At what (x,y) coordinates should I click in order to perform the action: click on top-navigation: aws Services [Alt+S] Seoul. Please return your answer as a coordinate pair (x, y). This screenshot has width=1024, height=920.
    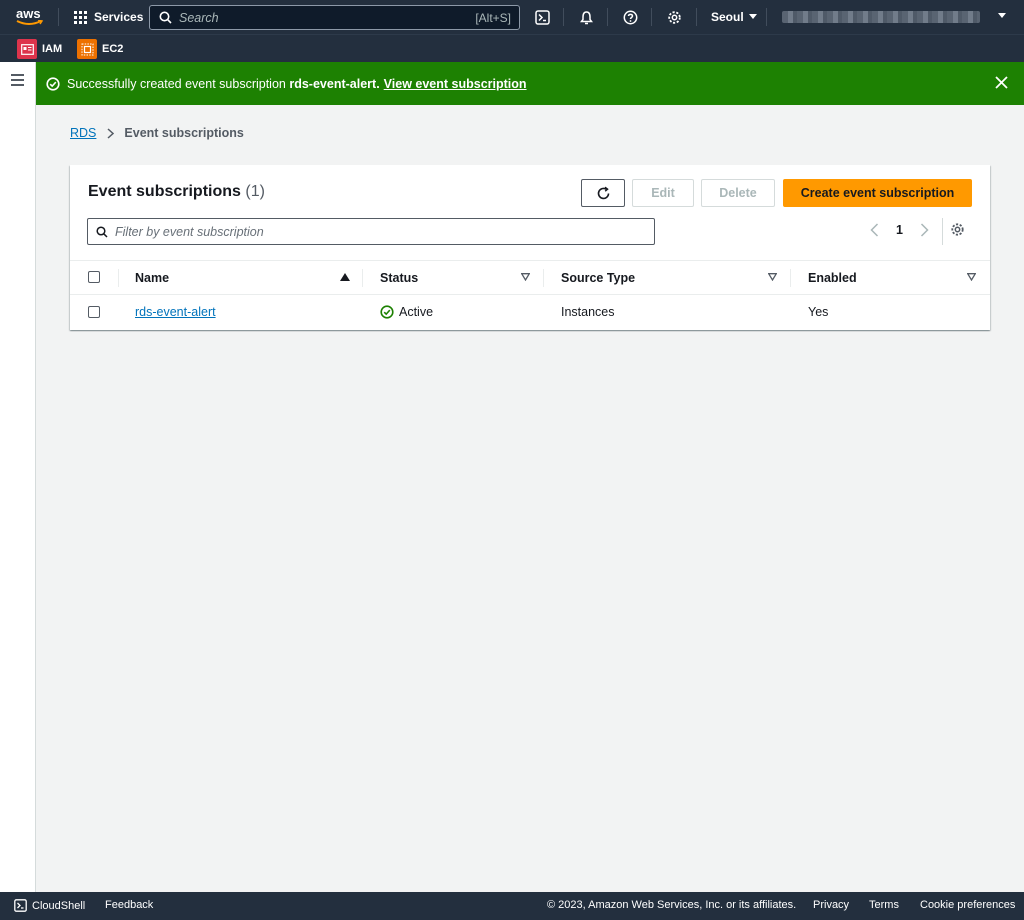
    Looking at the image, I should click on (512, 17).